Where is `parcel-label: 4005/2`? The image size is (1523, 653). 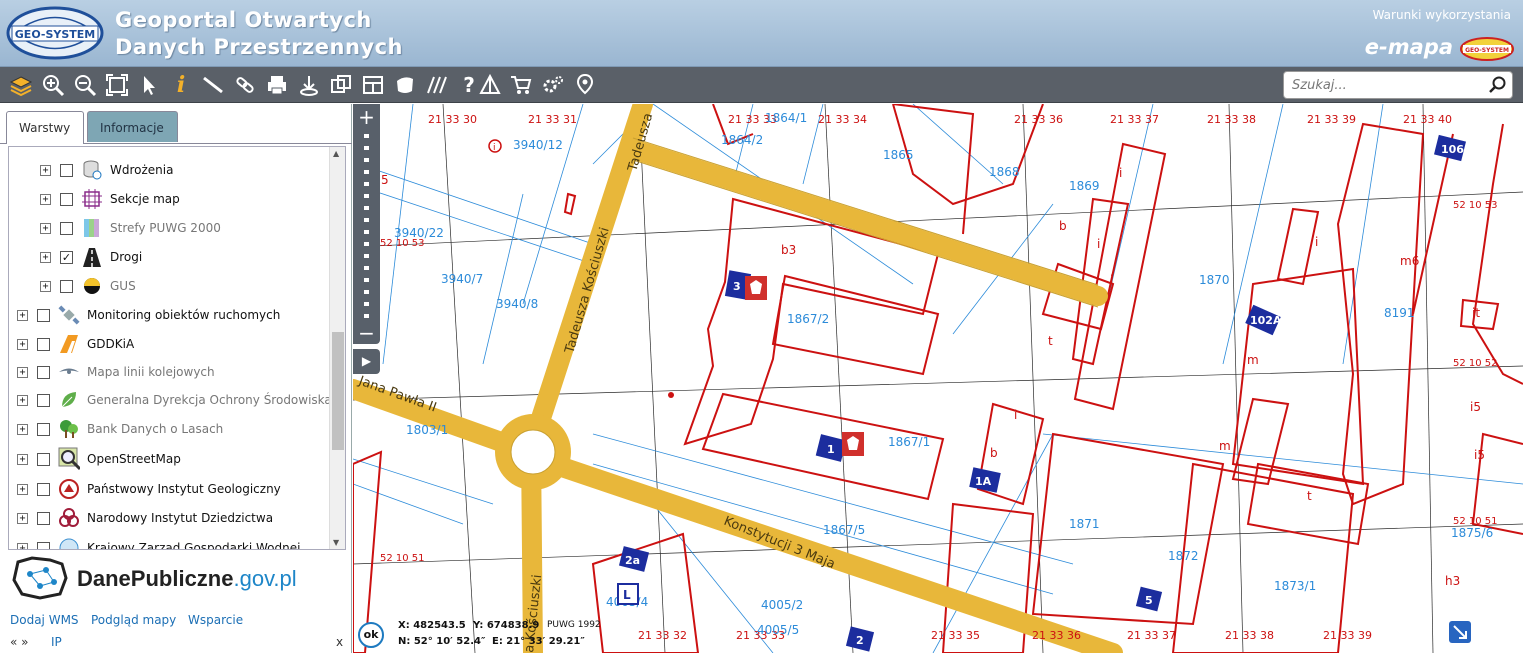 parcel-label: 4005/2 is located at coordinates (782, 605).